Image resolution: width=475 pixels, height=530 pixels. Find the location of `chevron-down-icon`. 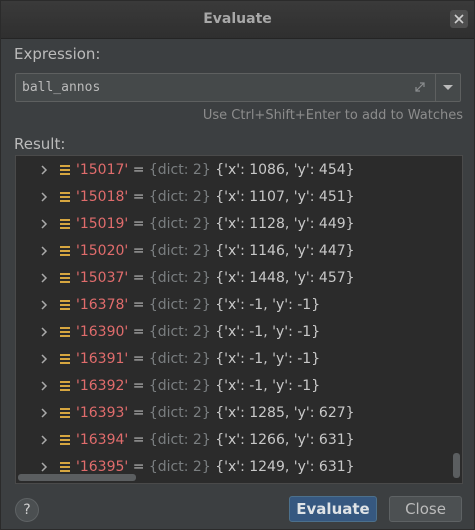

chevron-down-icon is located at coordinates (448, 87).